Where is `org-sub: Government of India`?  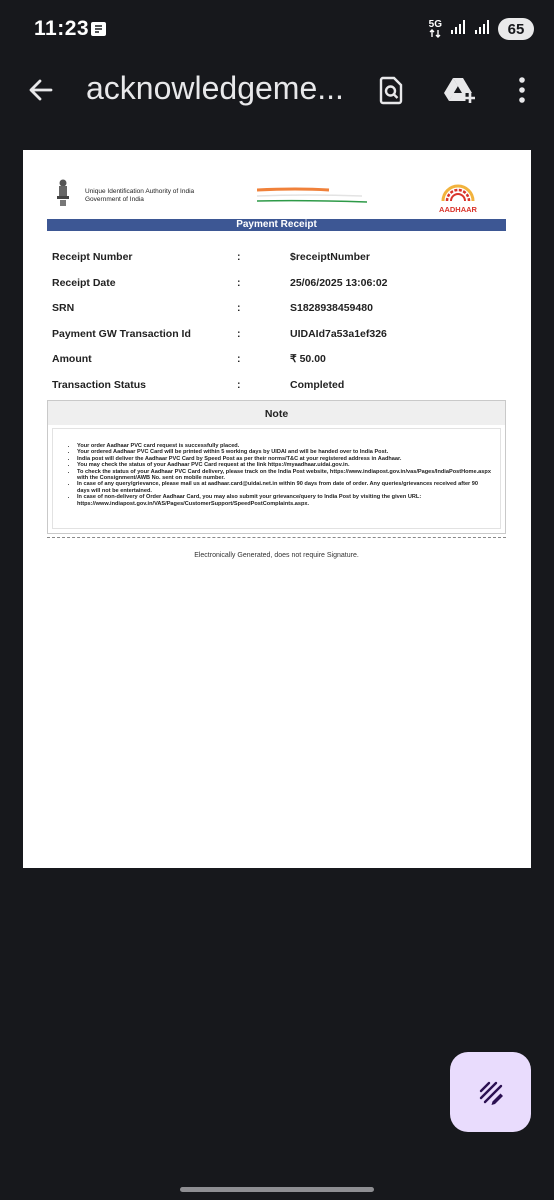
org-sub: Government of India is located at coordinates (114, 199).